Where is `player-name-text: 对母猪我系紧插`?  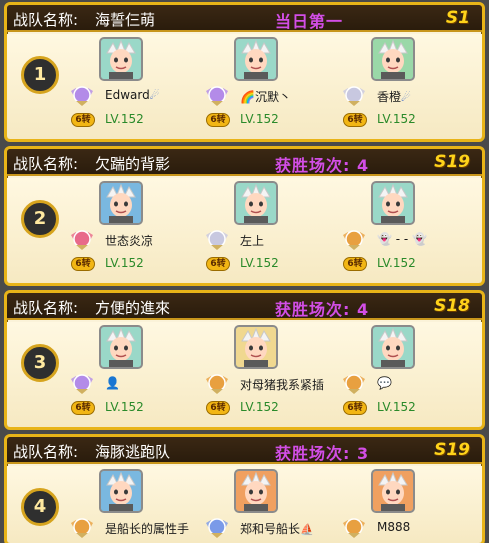 player-name-text: 对母猪我系紧插 is located at coordinates (282, 385).